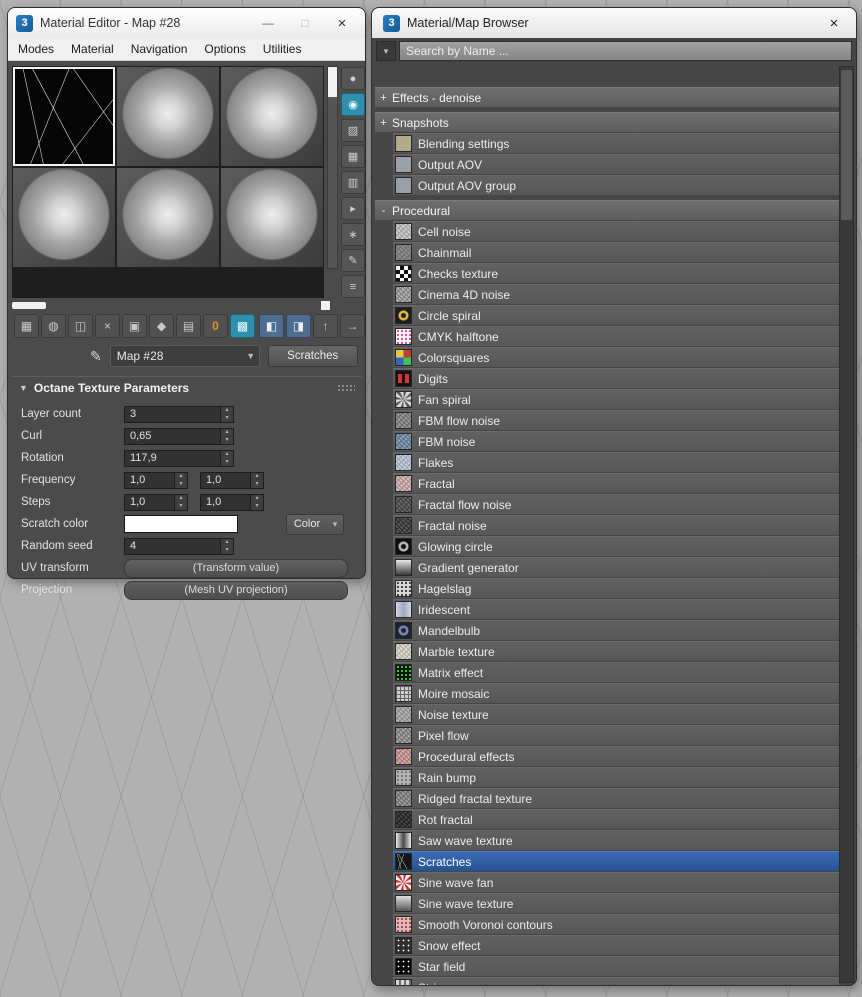 The width and height of the screenshot is (862, 997). I want to click on browser-titlebar: 3 Material/Map Browser ×, so click(614, 23).